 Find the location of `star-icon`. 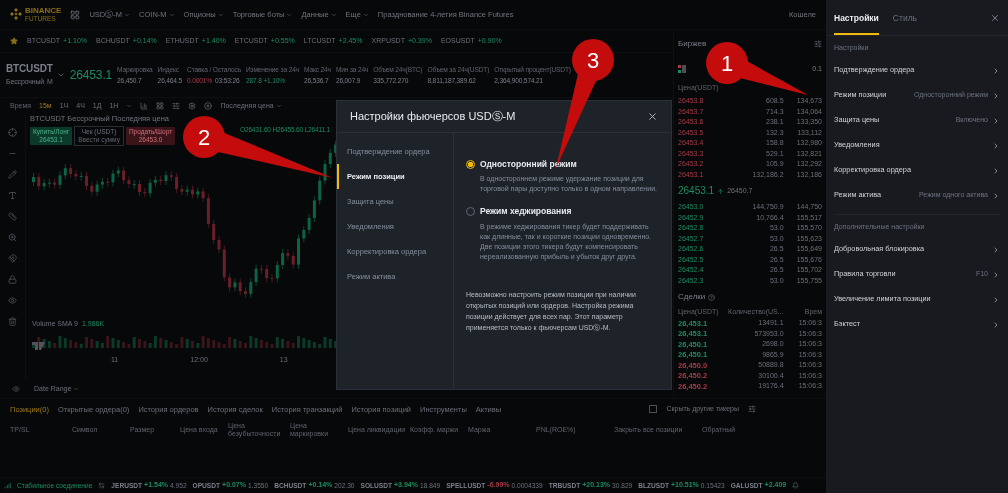

star-icon is located at coordinates (14, 41).